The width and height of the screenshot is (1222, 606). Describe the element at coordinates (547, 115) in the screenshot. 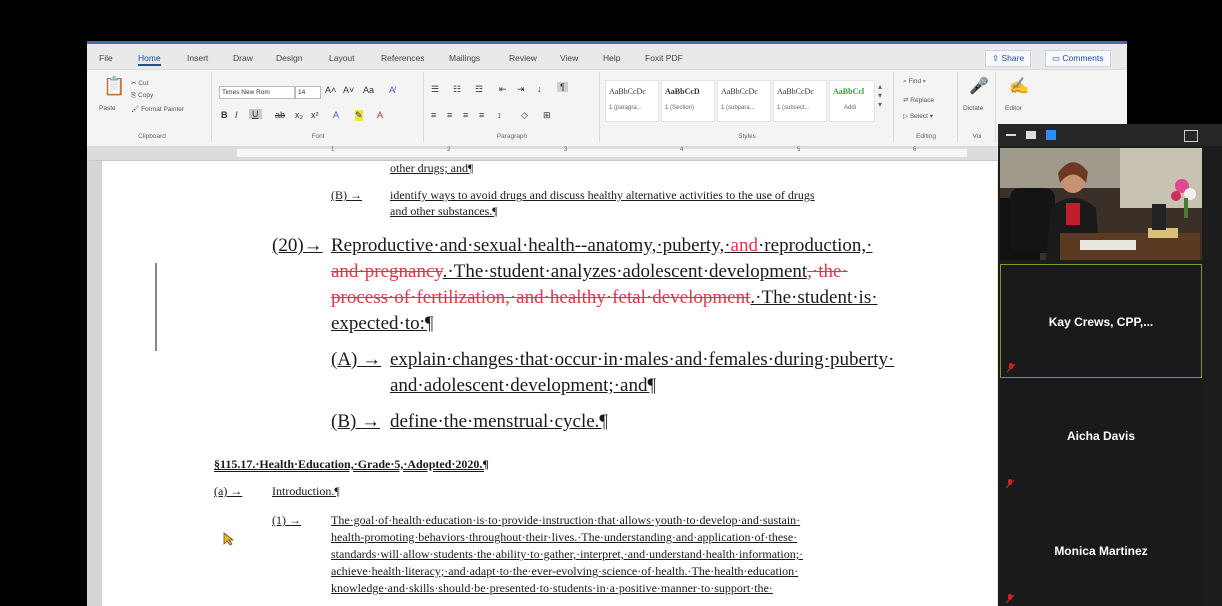

I see `borders-icon: ⊞` at that location.